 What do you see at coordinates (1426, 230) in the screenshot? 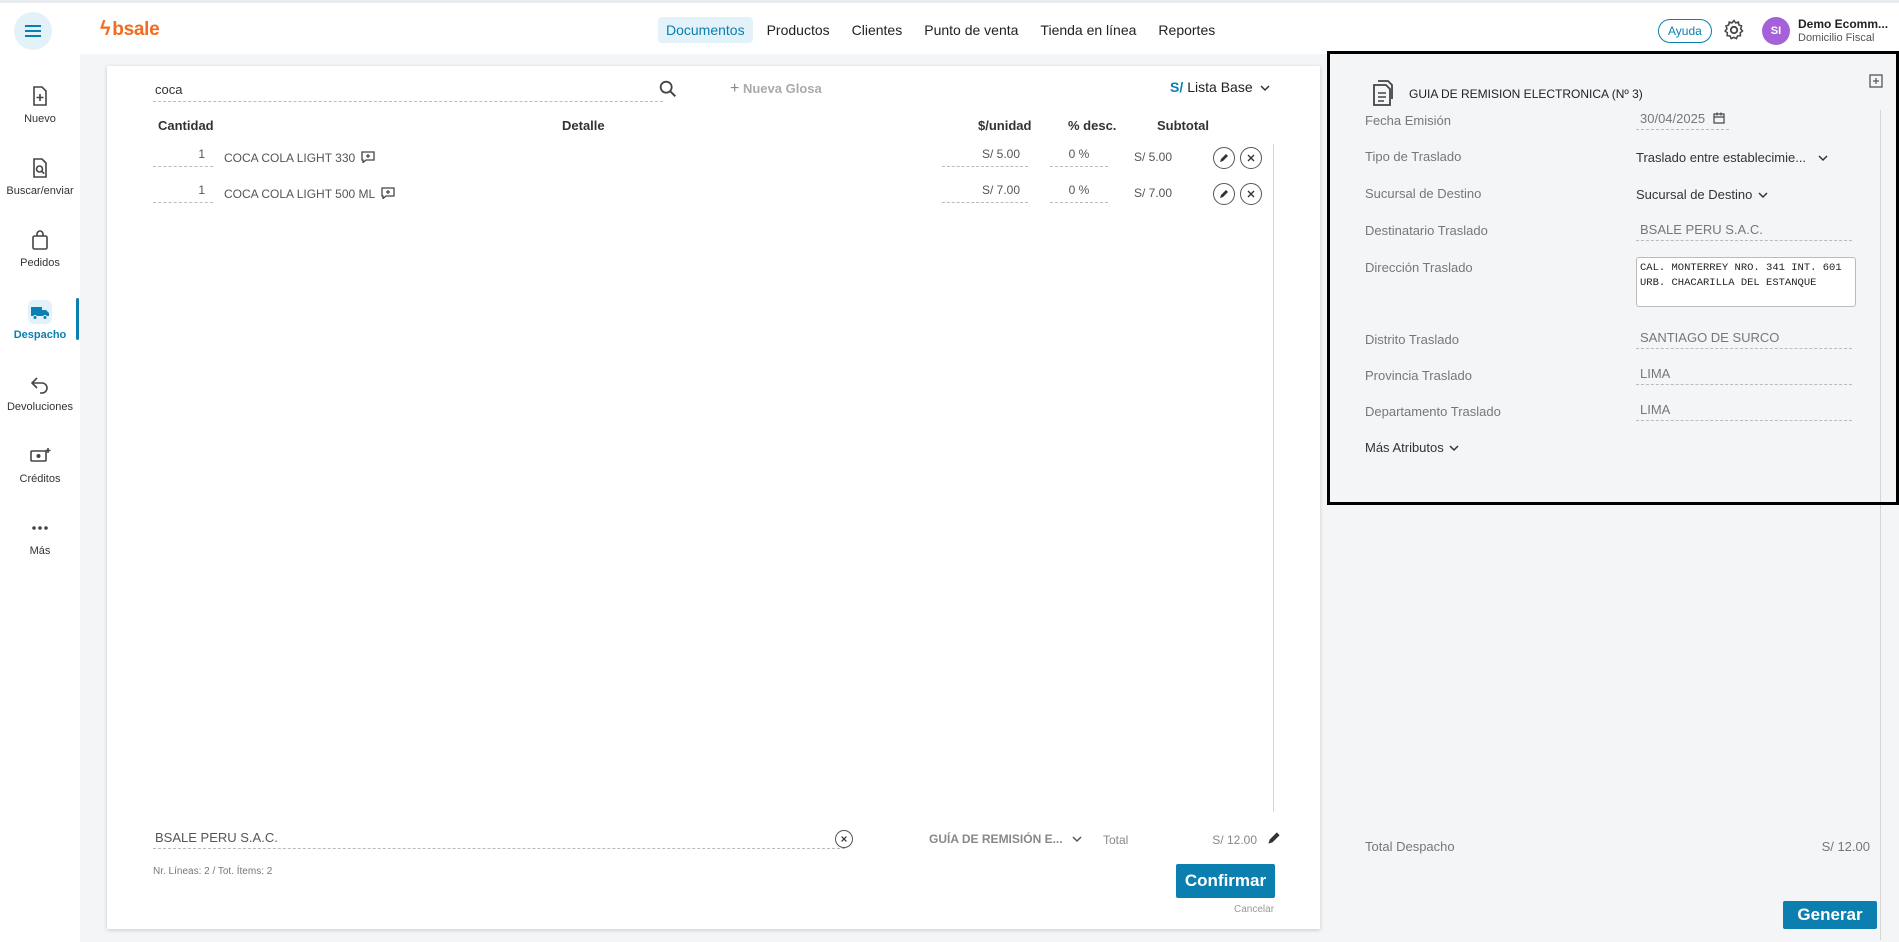
I see `destinatario-label: Destinatario Traslado` at bounding box center [1426, 230].